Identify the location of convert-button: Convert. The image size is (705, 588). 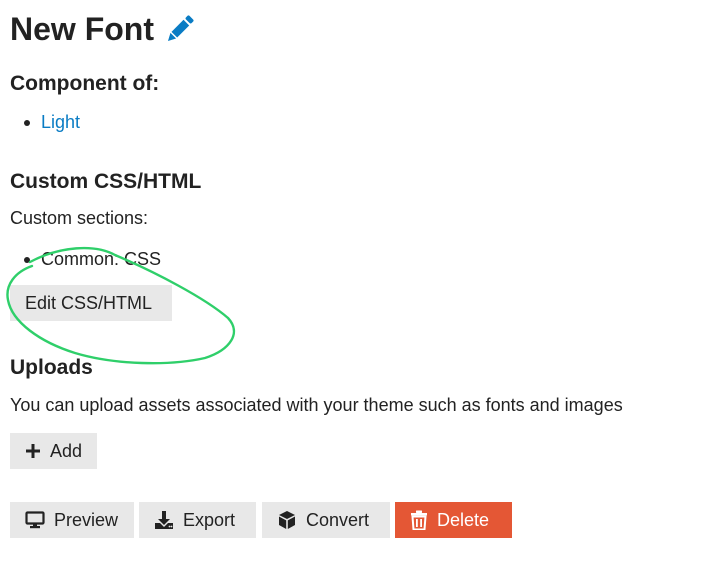
(326, 520).